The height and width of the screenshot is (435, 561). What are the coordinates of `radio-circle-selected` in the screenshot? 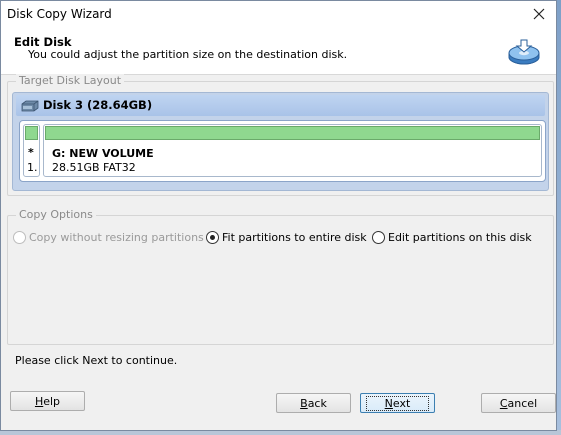 It's located at (212, 237).